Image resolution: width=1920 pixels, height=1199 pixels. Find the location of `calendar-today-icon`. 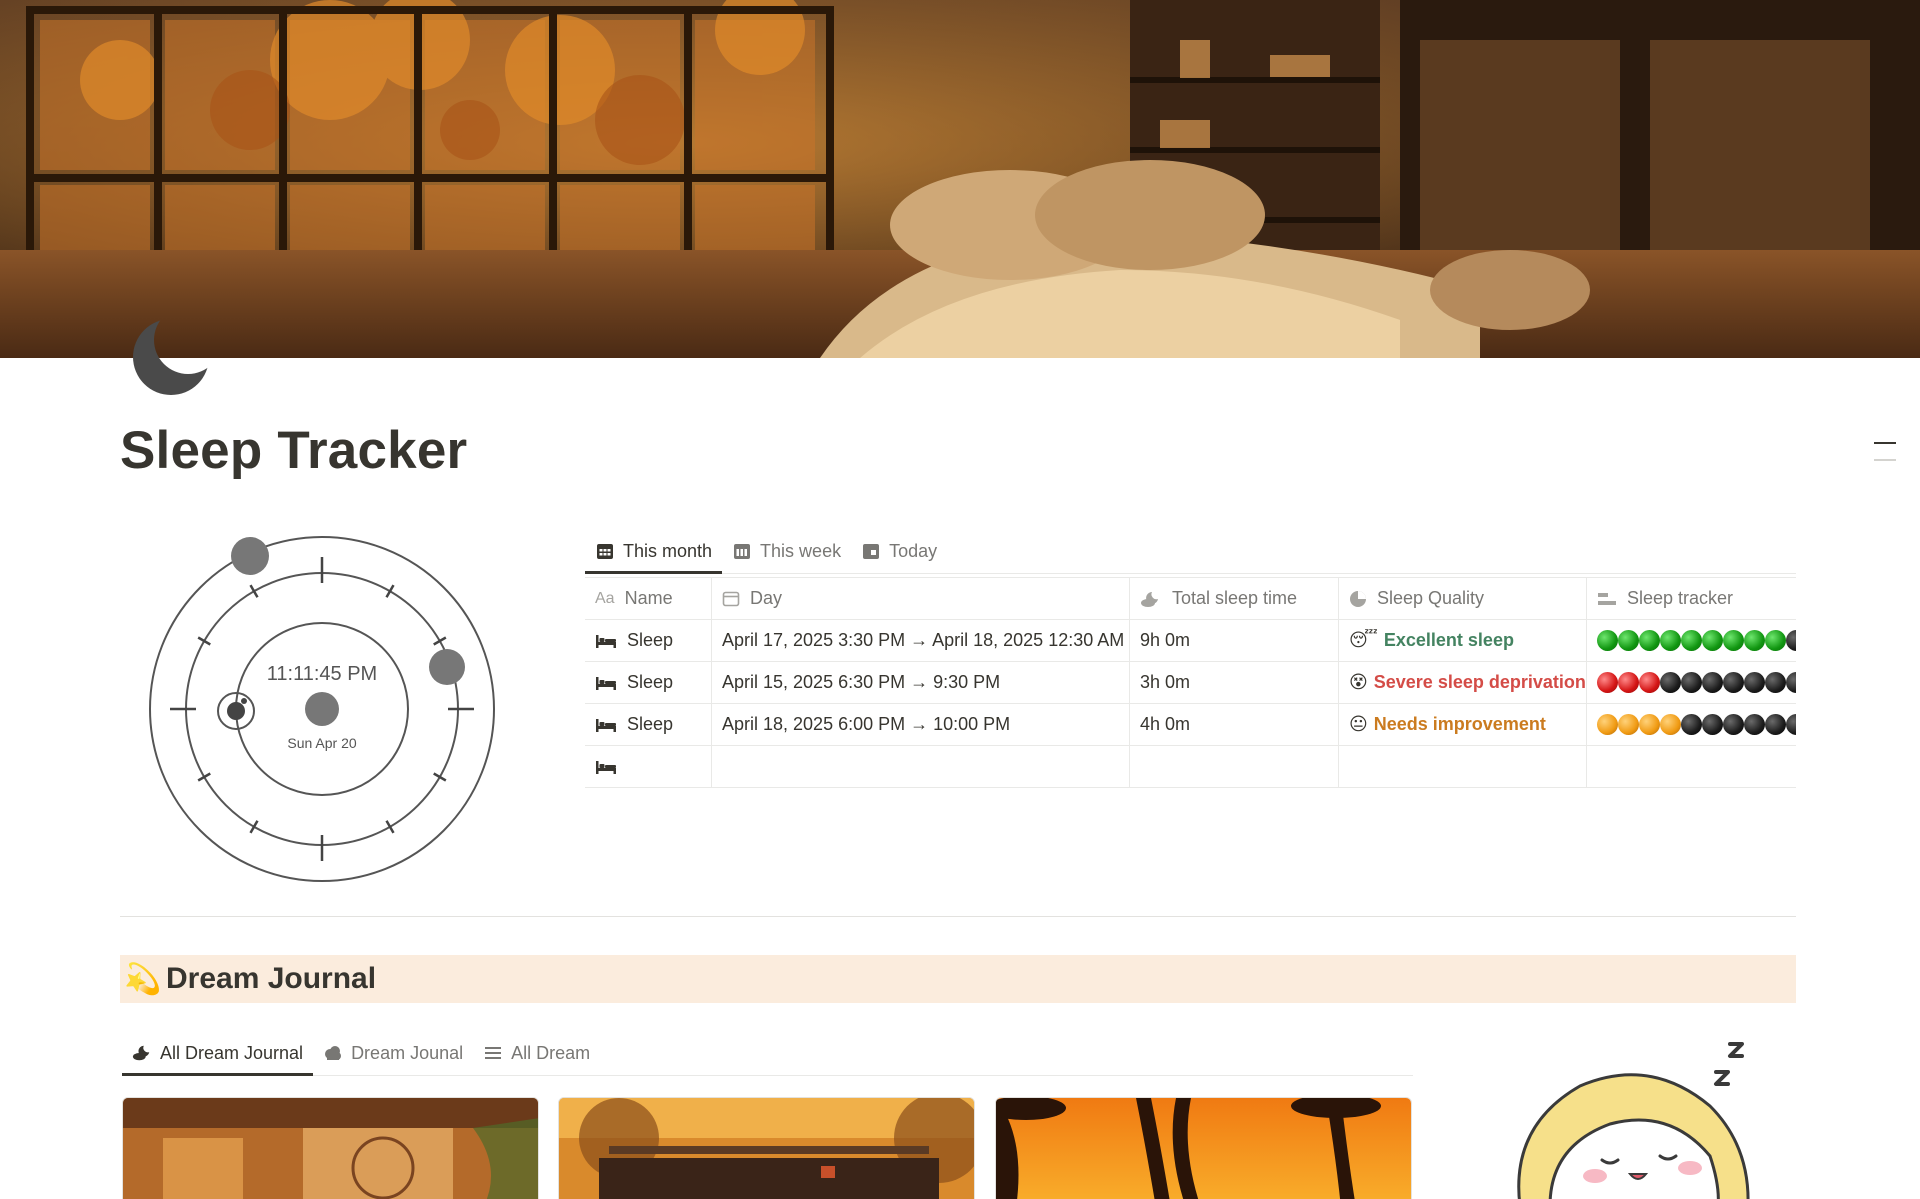

calendar-today-icon is located at coordinates (871, 551).